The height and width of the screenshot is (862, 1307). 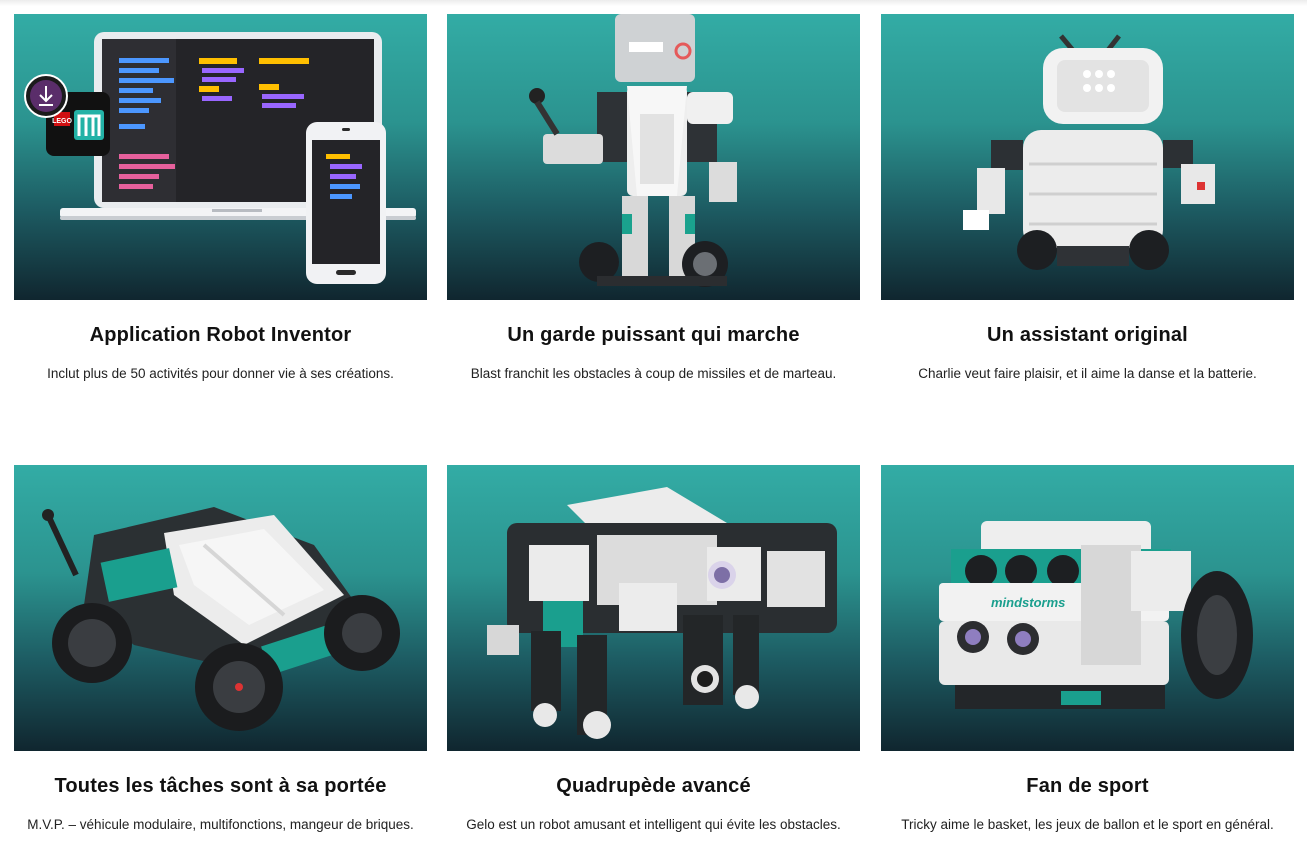 What do you see at coordinates (653, 786) in the screenshot?
I see `card-title: Quadrupède avancé` at bounding box center [653, 786].